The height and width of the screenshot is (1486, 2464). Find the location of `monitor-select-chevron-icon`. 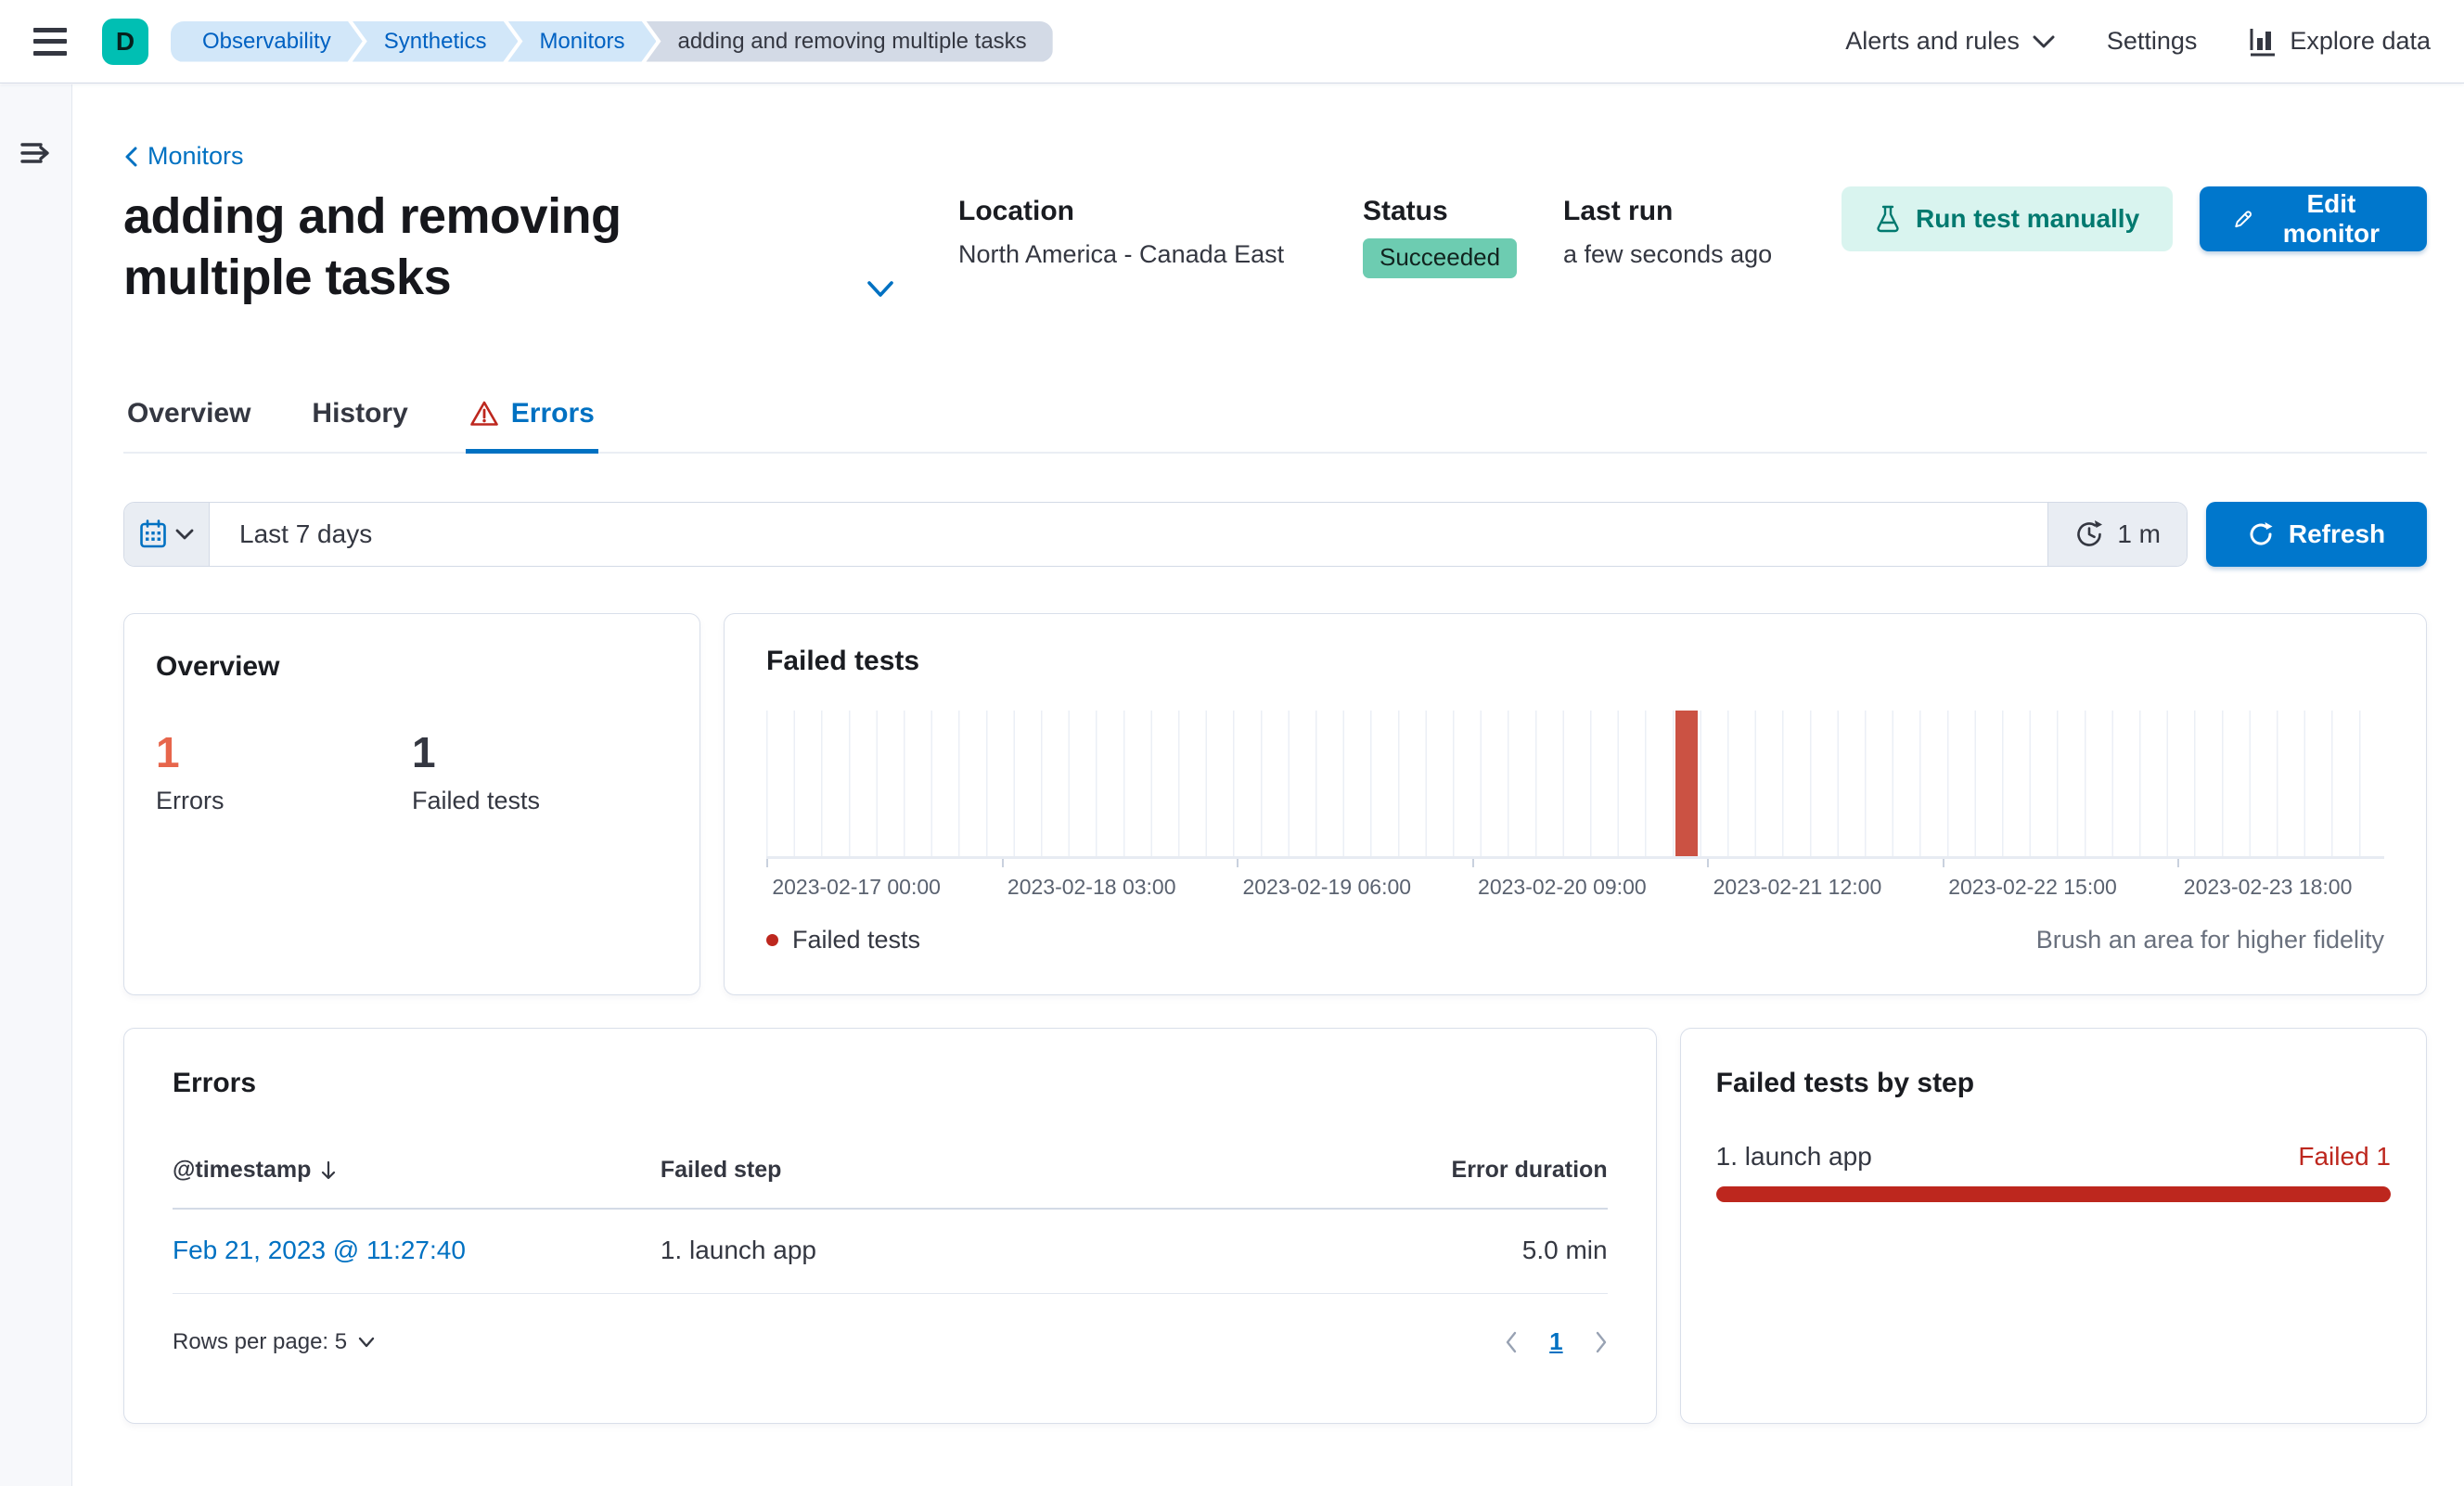

monitor-select-chevron-icon is located at coordinates (881, 289).